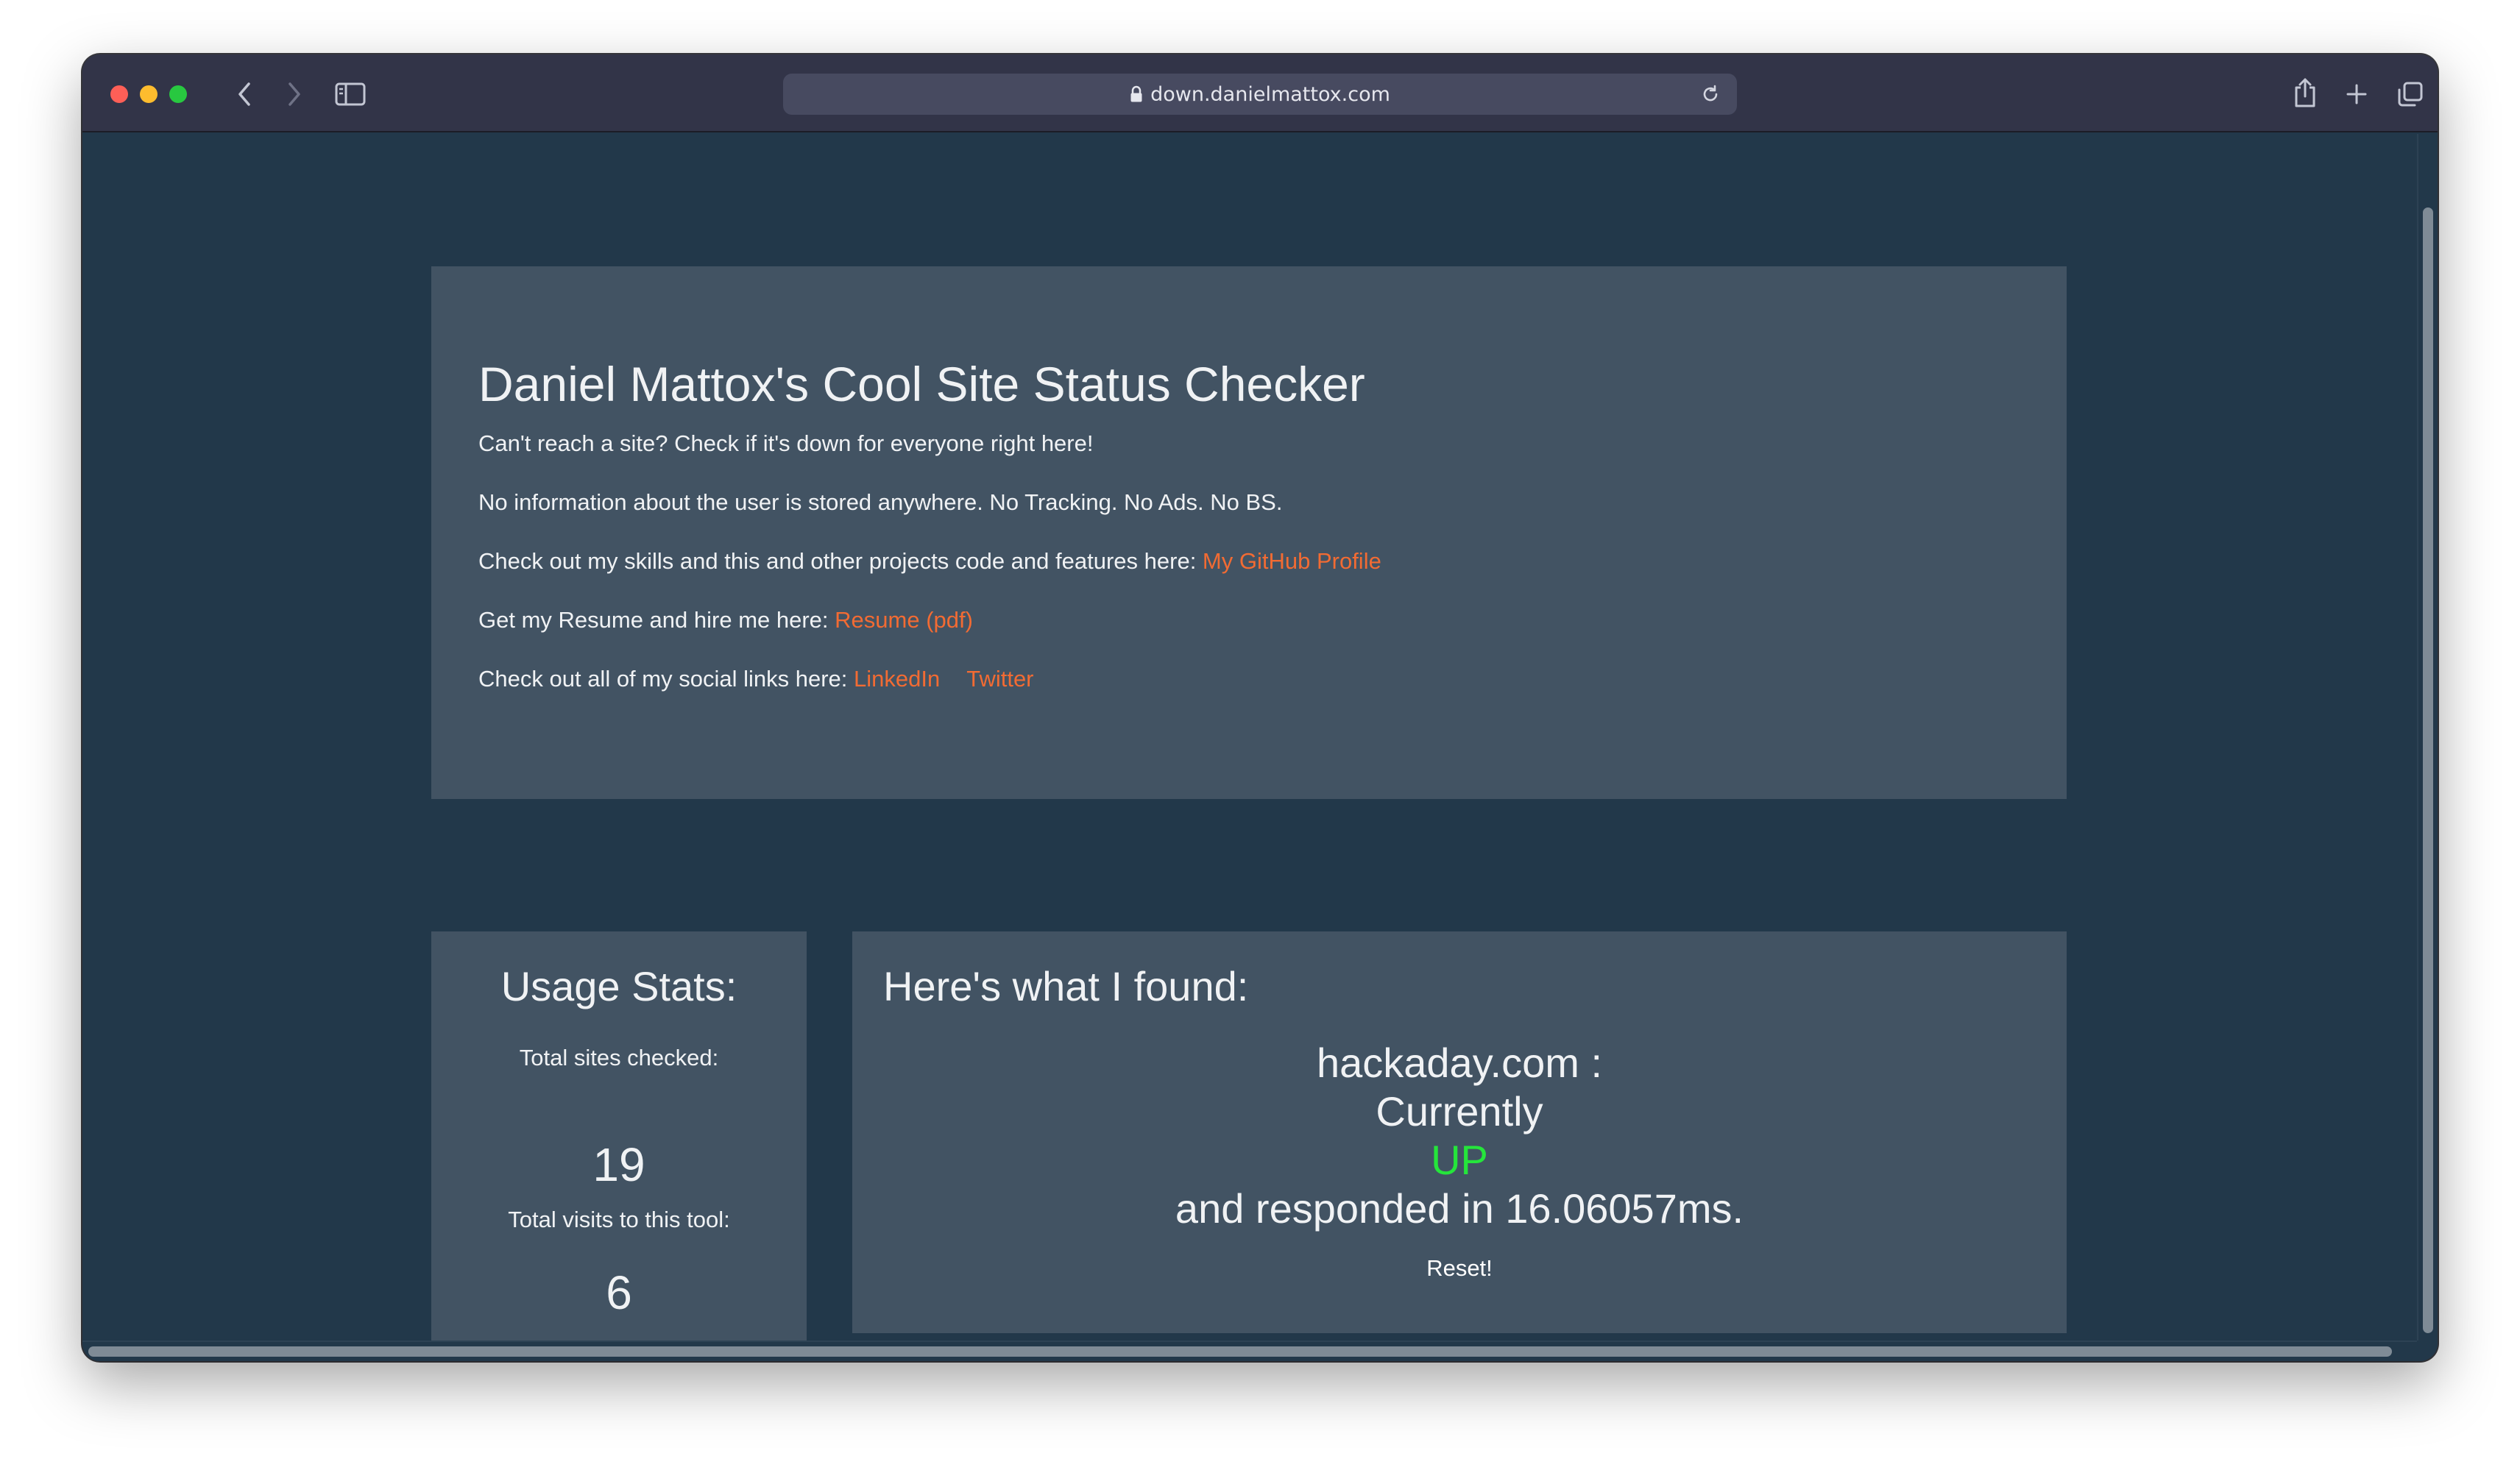  Describe the element at coordinates (1460, 1208) in the screenshot. I see `result-response-time: and responded in 16.06057ms.` at that location.